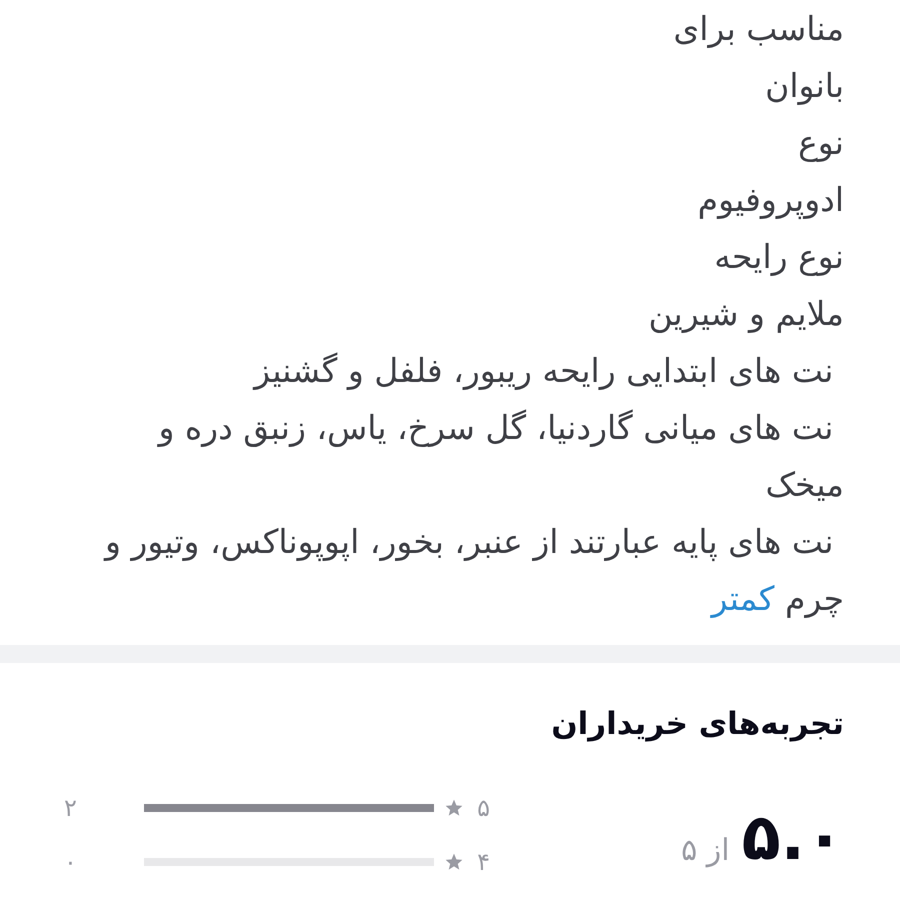 Image resolution: width=900 pixels, height=900 pixels. Describe the element at coordinates (543, 371) in the screenshot. I see `note-text: نت های ابتدایی رایحه ریبور، فلفل و گشنیز` at that location.